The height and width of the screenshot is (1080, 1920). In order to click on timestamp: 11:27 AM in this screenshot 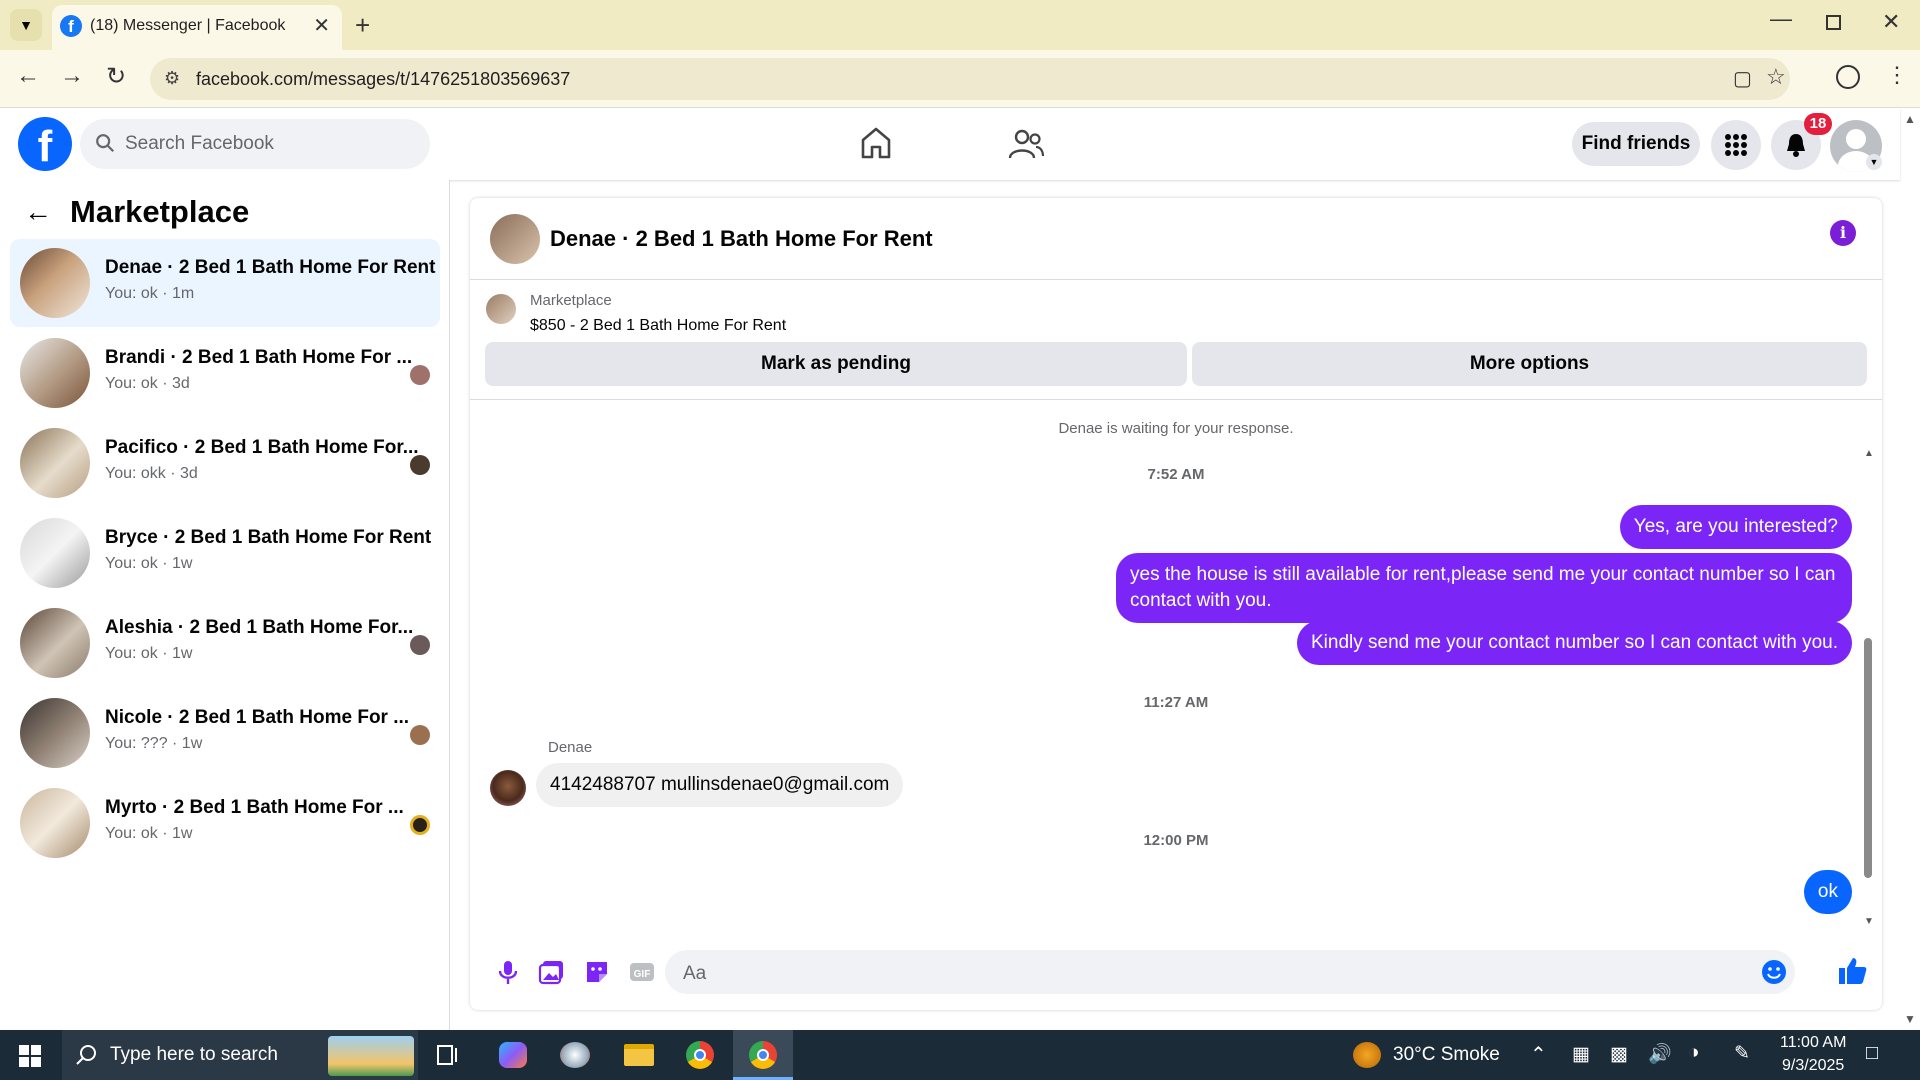, I will do `click(1176, 702)`.